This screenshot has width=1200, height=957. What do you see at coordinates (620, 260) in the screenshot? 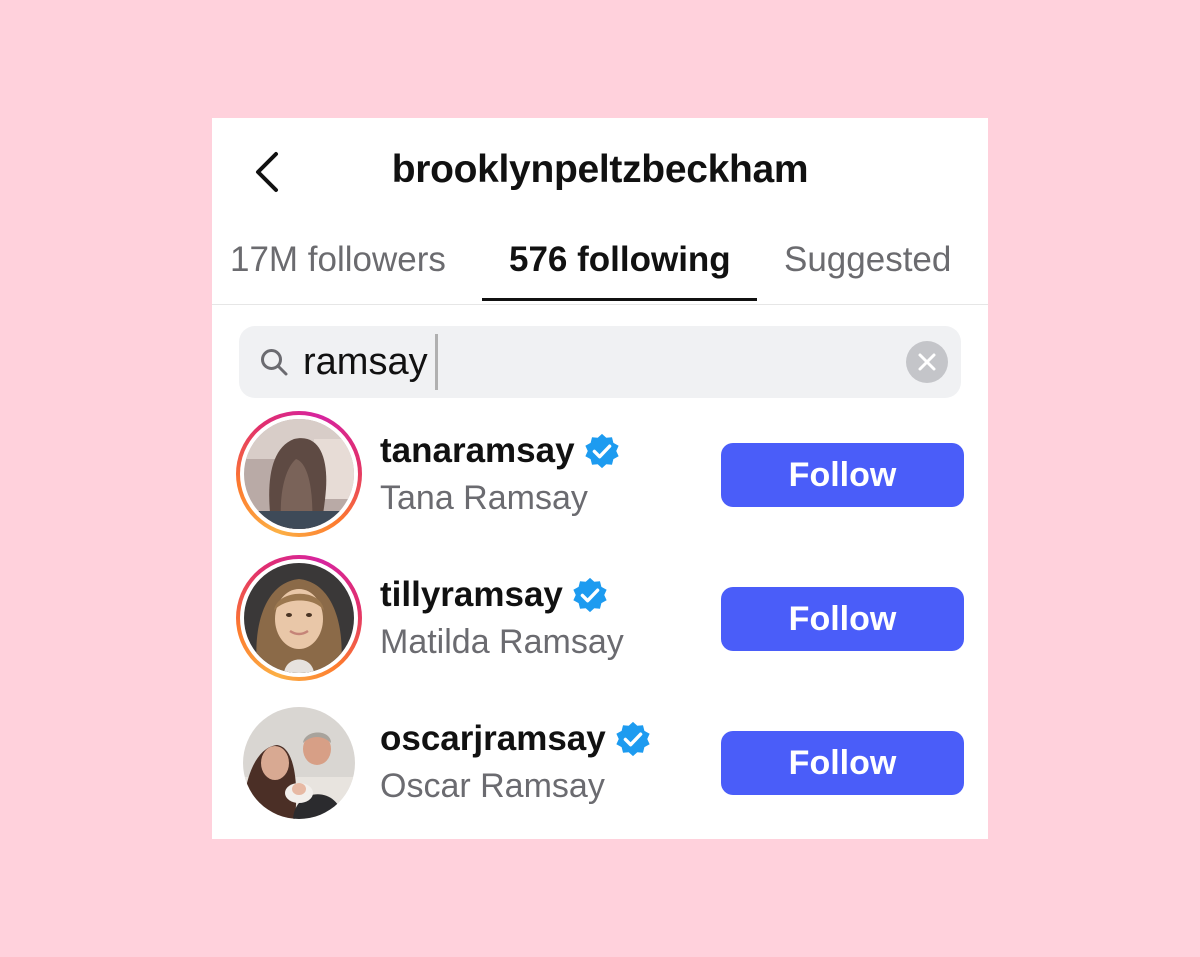
I see `tab-following: 576 following` at bounding box center [620, 260].